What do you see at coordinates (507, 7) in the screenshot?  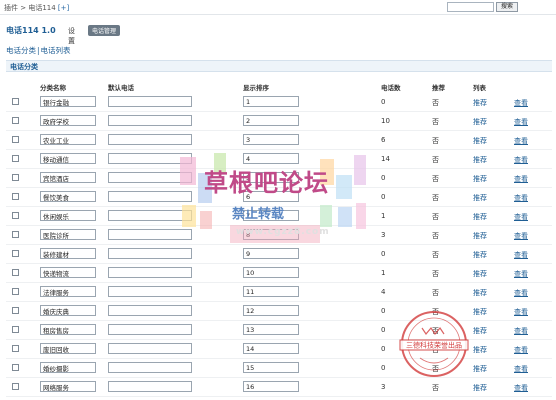 I see `search-button: 搜索` at bounding box center [507, 7].